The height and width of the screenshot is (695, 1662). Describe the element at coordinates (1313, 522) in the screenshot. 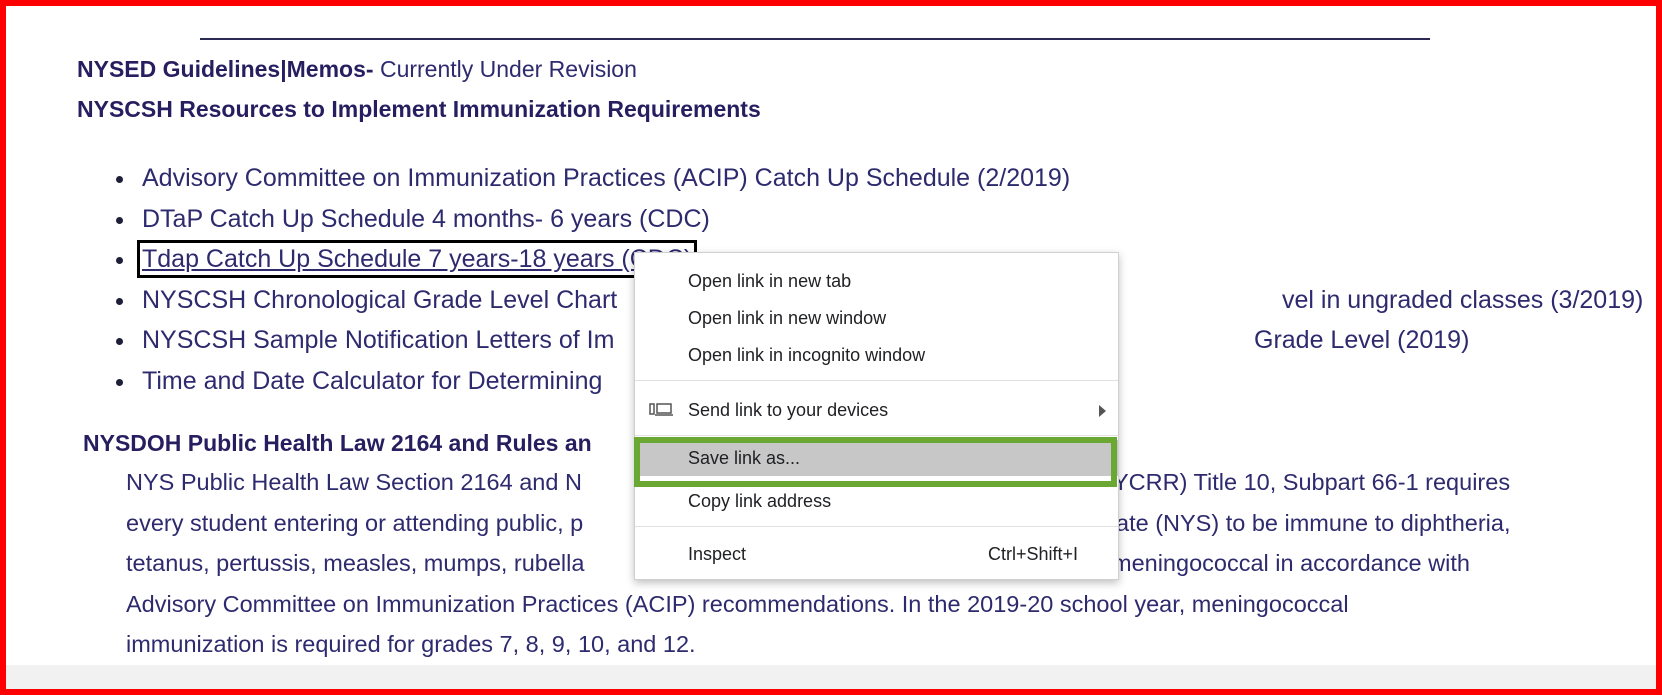

I see `paragraph-line-2-right: ate (NYS) to be immune to diphtheria,` at that location.